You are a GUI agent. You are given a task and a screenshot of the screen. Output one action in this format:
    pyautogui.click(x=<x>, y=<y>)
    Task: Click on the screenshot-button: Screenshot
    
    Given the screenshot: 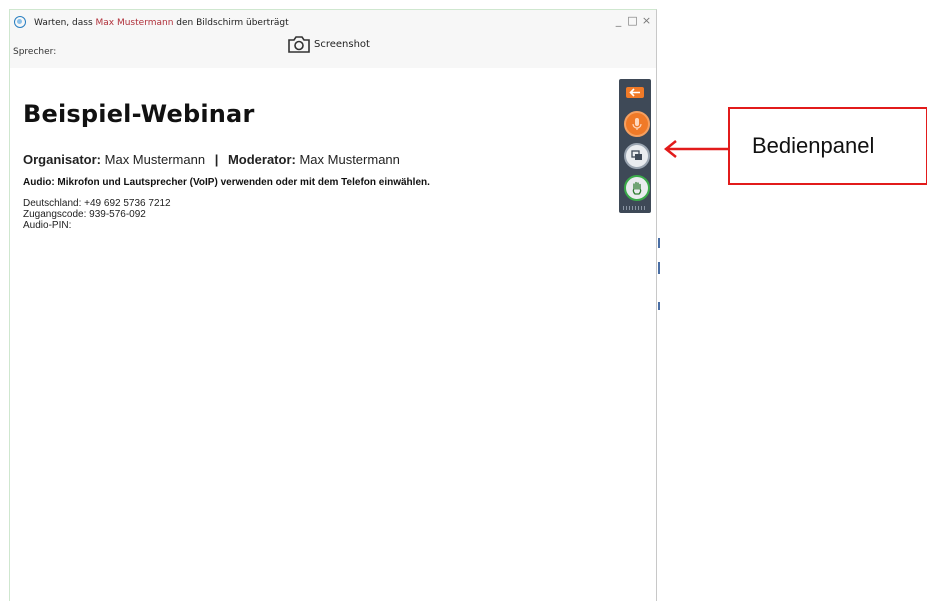 What is the action you would take?
    pyautogui.click(x=329, y=44)
    